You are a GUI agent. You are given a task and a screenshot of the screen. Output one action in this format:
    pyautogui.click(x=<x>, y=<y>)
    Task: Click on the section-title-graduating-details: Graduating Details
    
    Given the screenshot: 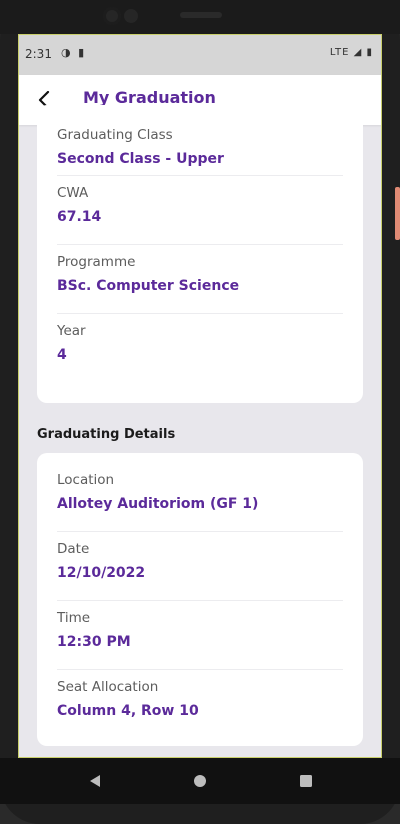 What is the action you would take?
    pyautogui.click(x=106, y=434)
    